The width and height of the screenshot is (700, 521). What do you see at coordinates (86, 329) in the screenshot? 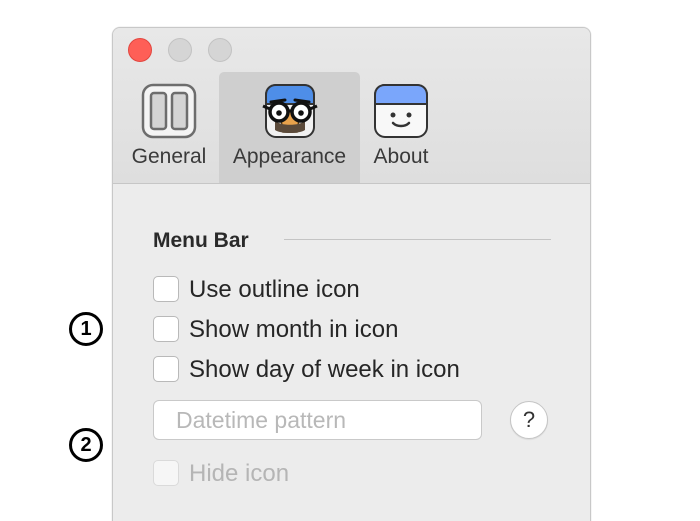
I see `annotation-number-1: 1` at bounding box center [86, 329].